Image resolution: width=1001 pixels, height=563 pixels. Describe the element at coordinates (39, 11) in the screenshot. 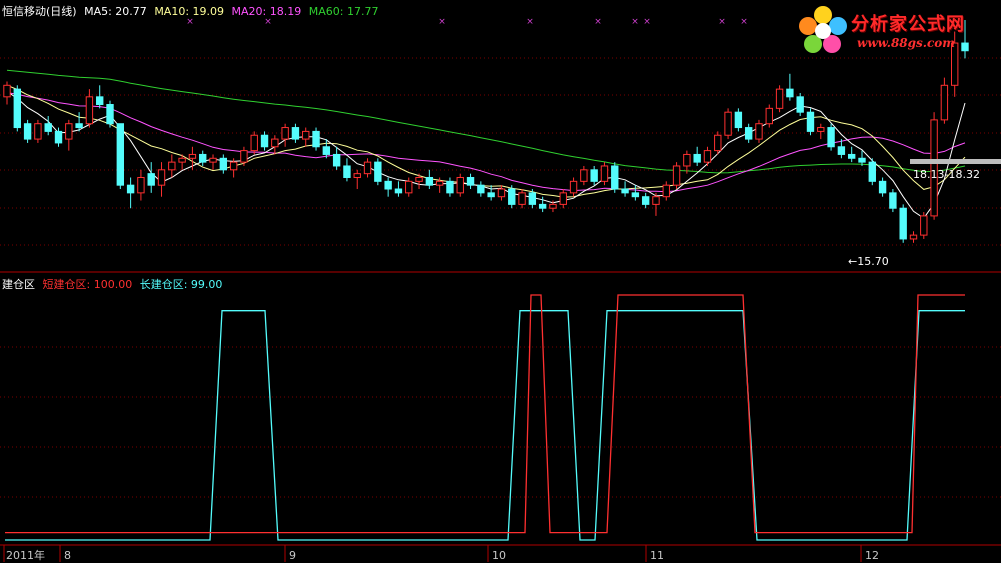

I see `stock-title: 恒信移动(日线)` at that location.